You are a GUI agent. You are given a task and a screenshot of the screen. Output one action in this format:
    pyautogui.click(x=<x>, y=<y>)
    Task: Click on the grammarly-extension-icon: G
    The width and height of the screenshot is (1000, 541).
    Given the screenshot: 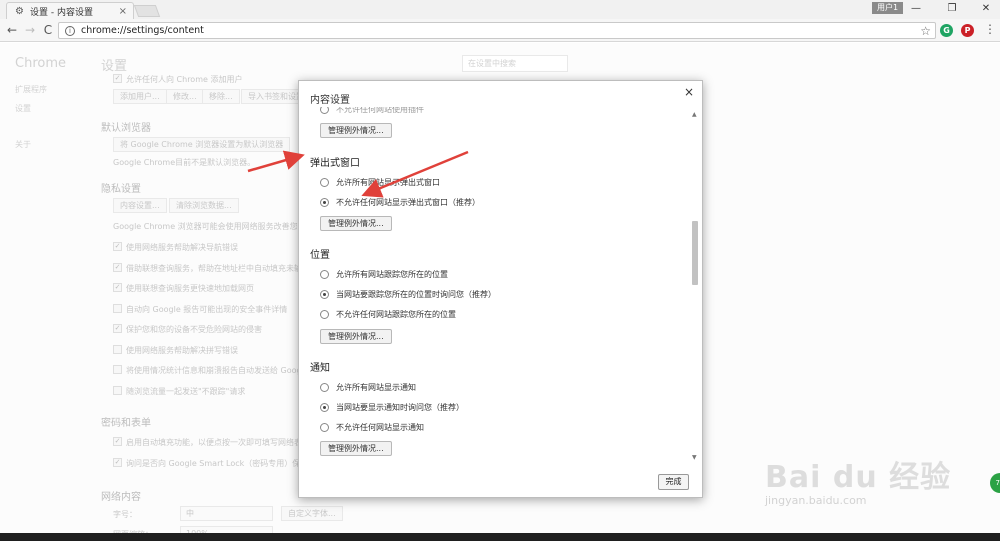 What is the action you would take?
    pyautogui.click(x=946, y=30)
    